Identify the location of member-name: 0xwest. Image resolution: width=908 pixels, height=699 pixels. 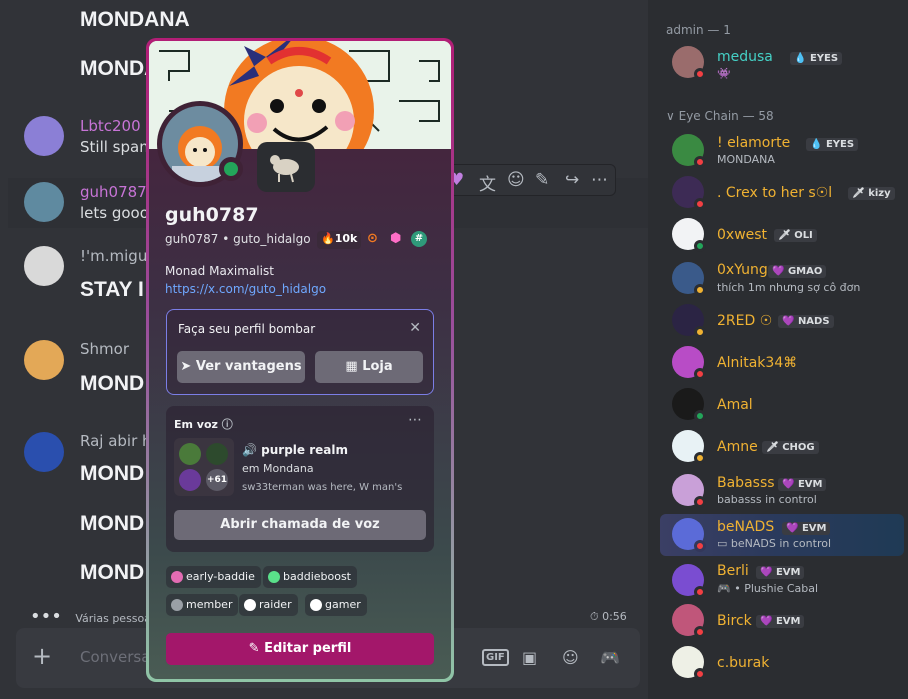
(742, 235).